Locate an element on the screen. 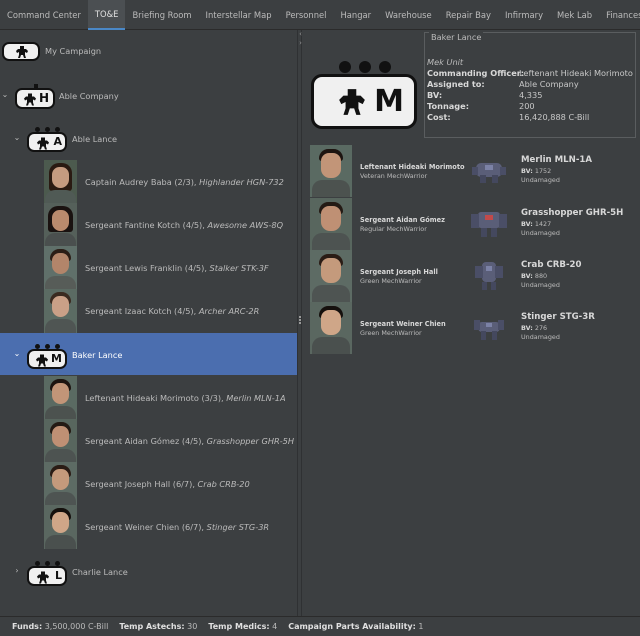 This screenshot has width=640, height=636. campaign-badge-icon is located at coordinates (21, 51).